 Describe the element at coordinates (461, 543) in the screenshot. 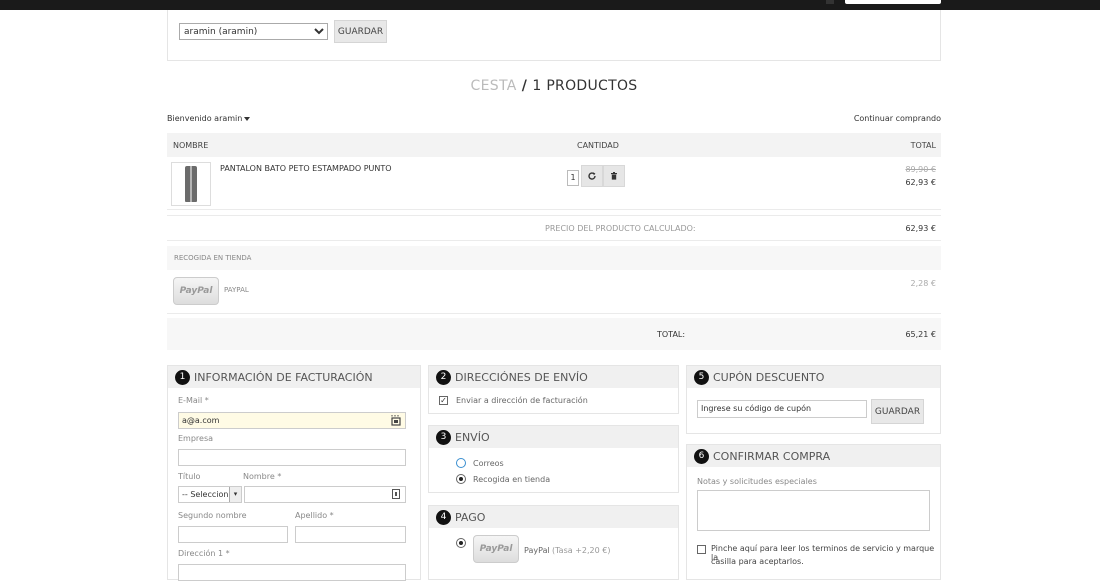

I see `payment-paypal-radio` at that location.